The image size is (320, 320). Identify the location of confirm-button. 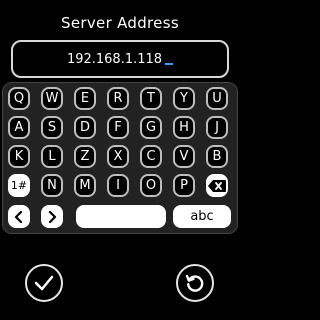
(44, 283).